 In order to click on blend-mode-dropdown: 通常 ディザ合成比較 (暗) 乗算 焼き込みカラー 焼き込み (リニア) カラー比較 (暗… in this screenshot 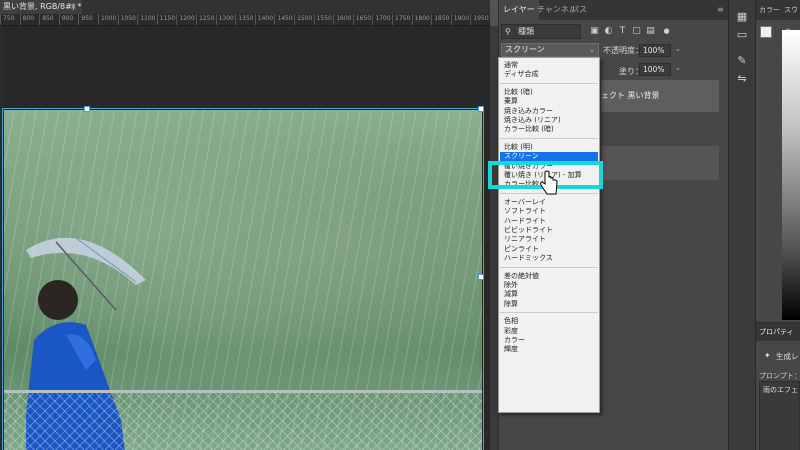, I will do `click(549, 235)`.